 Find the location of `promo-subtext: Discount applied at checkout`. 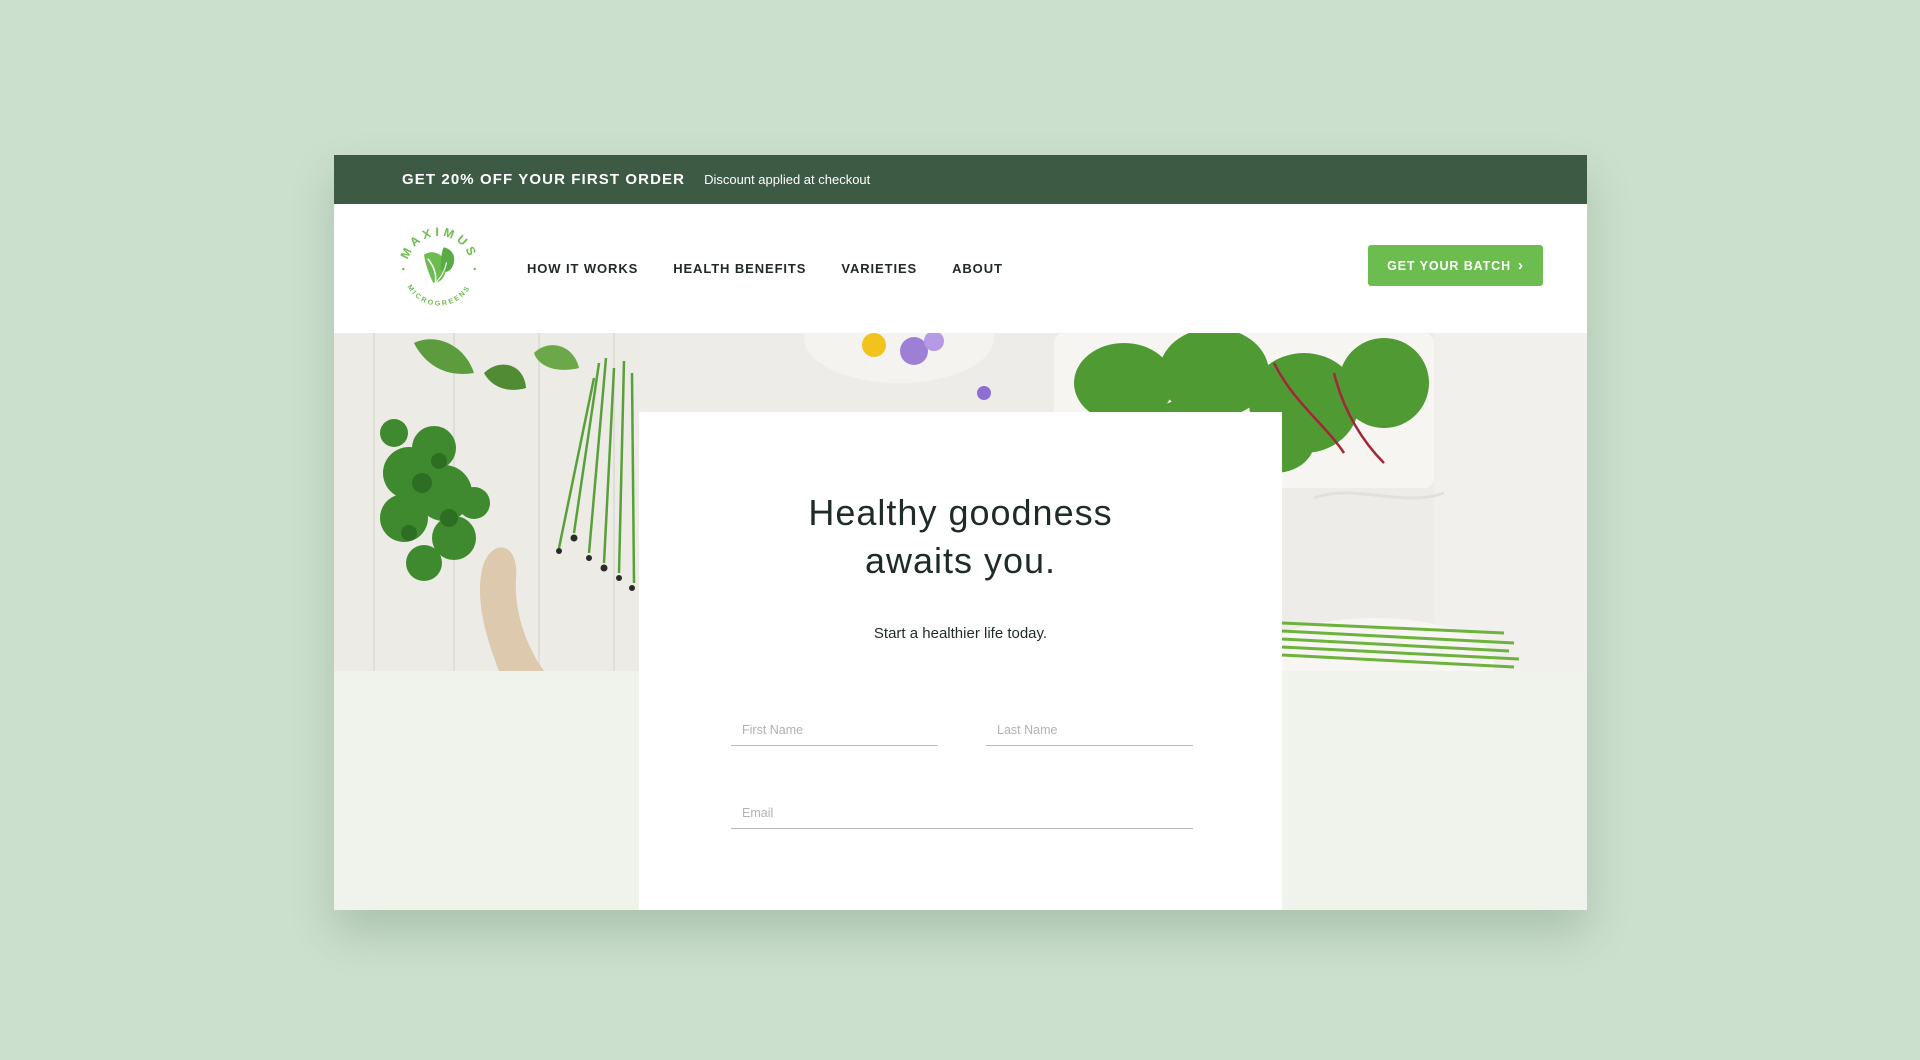

promo-subtext: Discount applied at checkout is located at coordinates (787, 179).